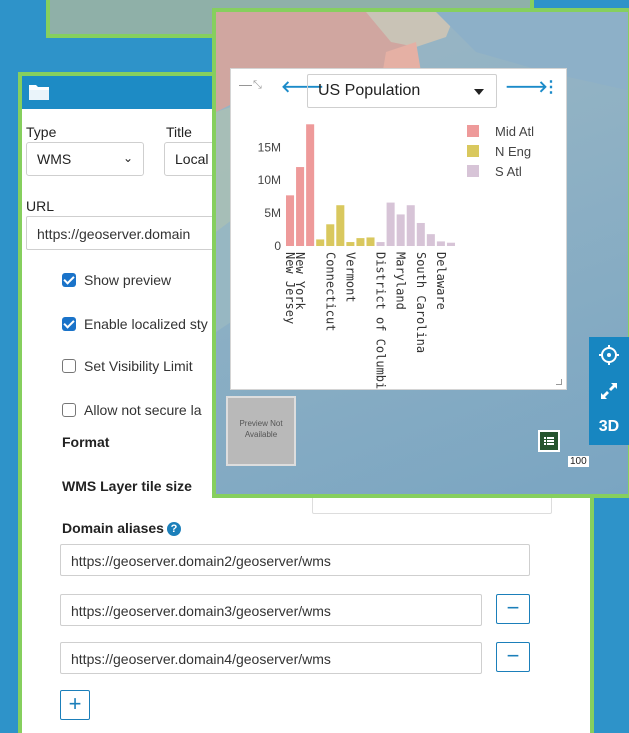  I want to click on resize-handle, so click(559, 382).